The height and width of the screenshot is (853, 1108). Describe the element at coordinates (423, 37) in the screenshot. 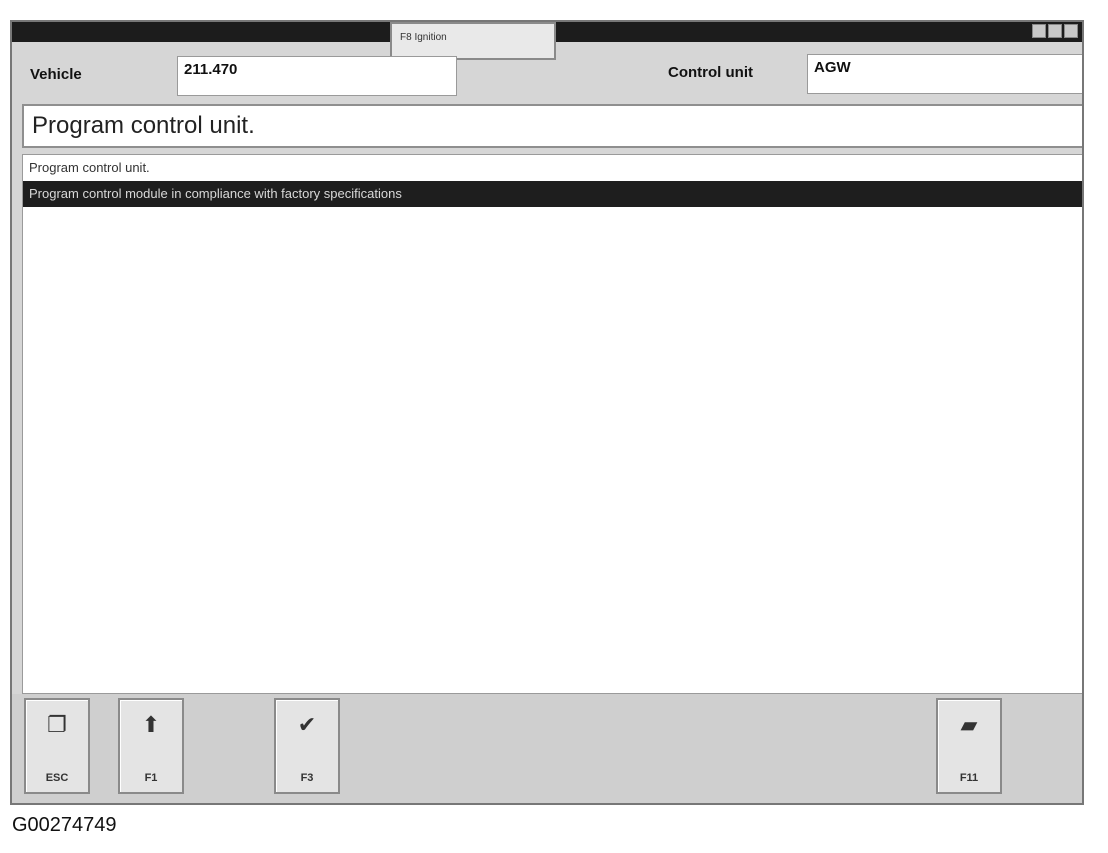

I see `popup-label: F8 Ignition` at that location.